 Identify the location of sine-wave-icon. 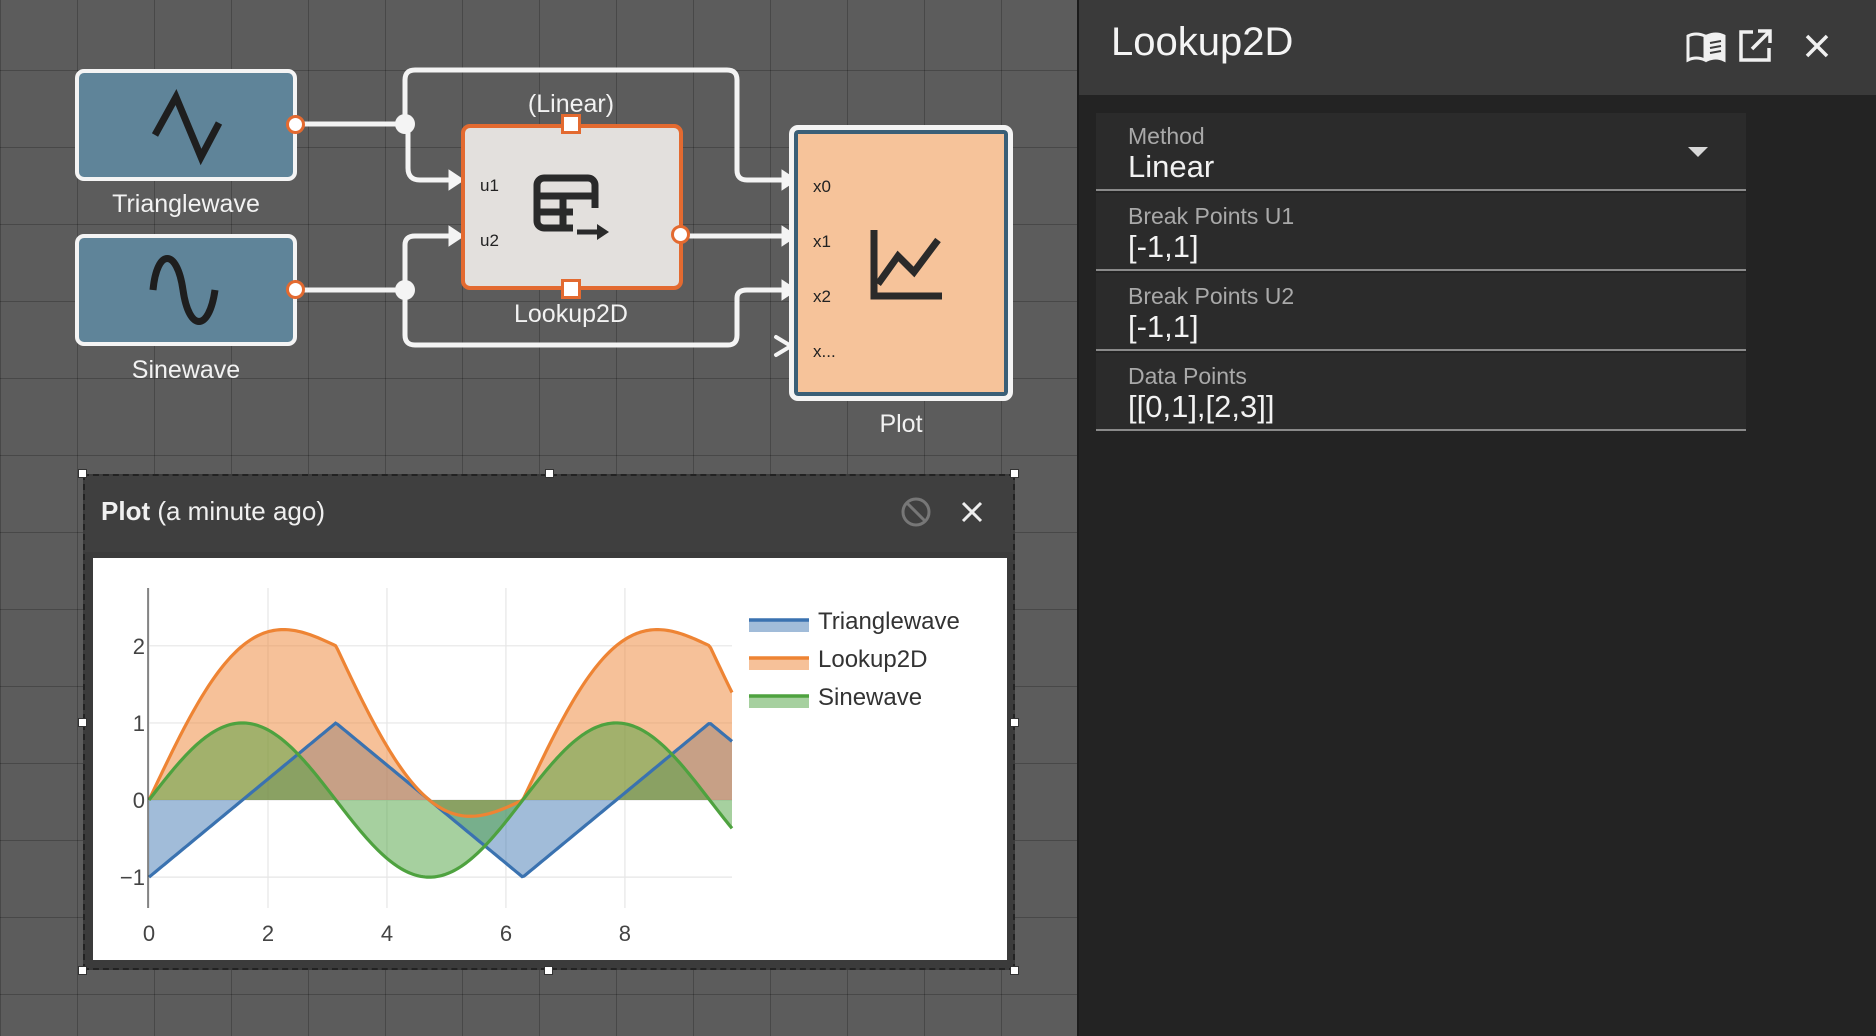
(184, 290).